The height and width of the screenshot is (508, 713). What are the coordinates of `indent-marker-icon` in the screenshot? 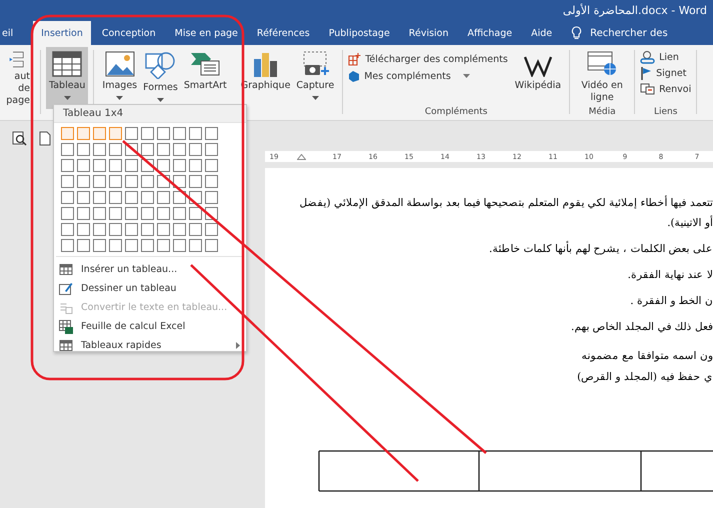 It's located at (301, 157).